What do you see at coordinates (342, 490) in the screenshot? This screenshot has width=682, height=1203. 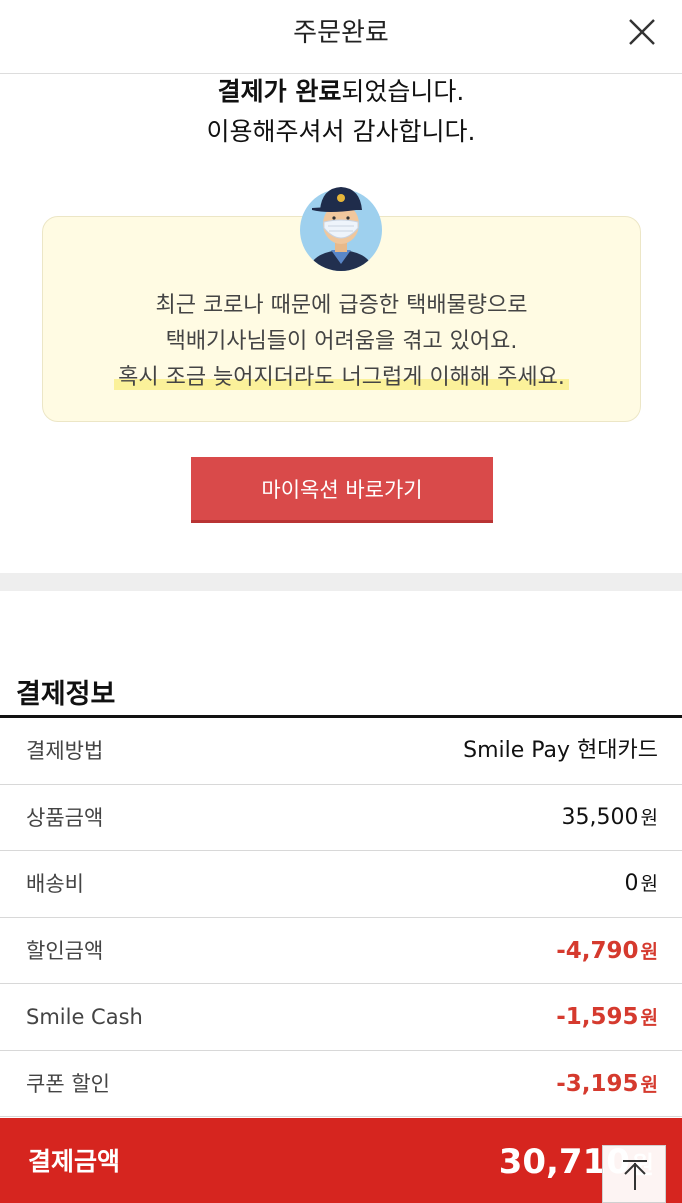 I see `myauction-button: 마이옥션 바로가기` at bounding box center [342, 490].